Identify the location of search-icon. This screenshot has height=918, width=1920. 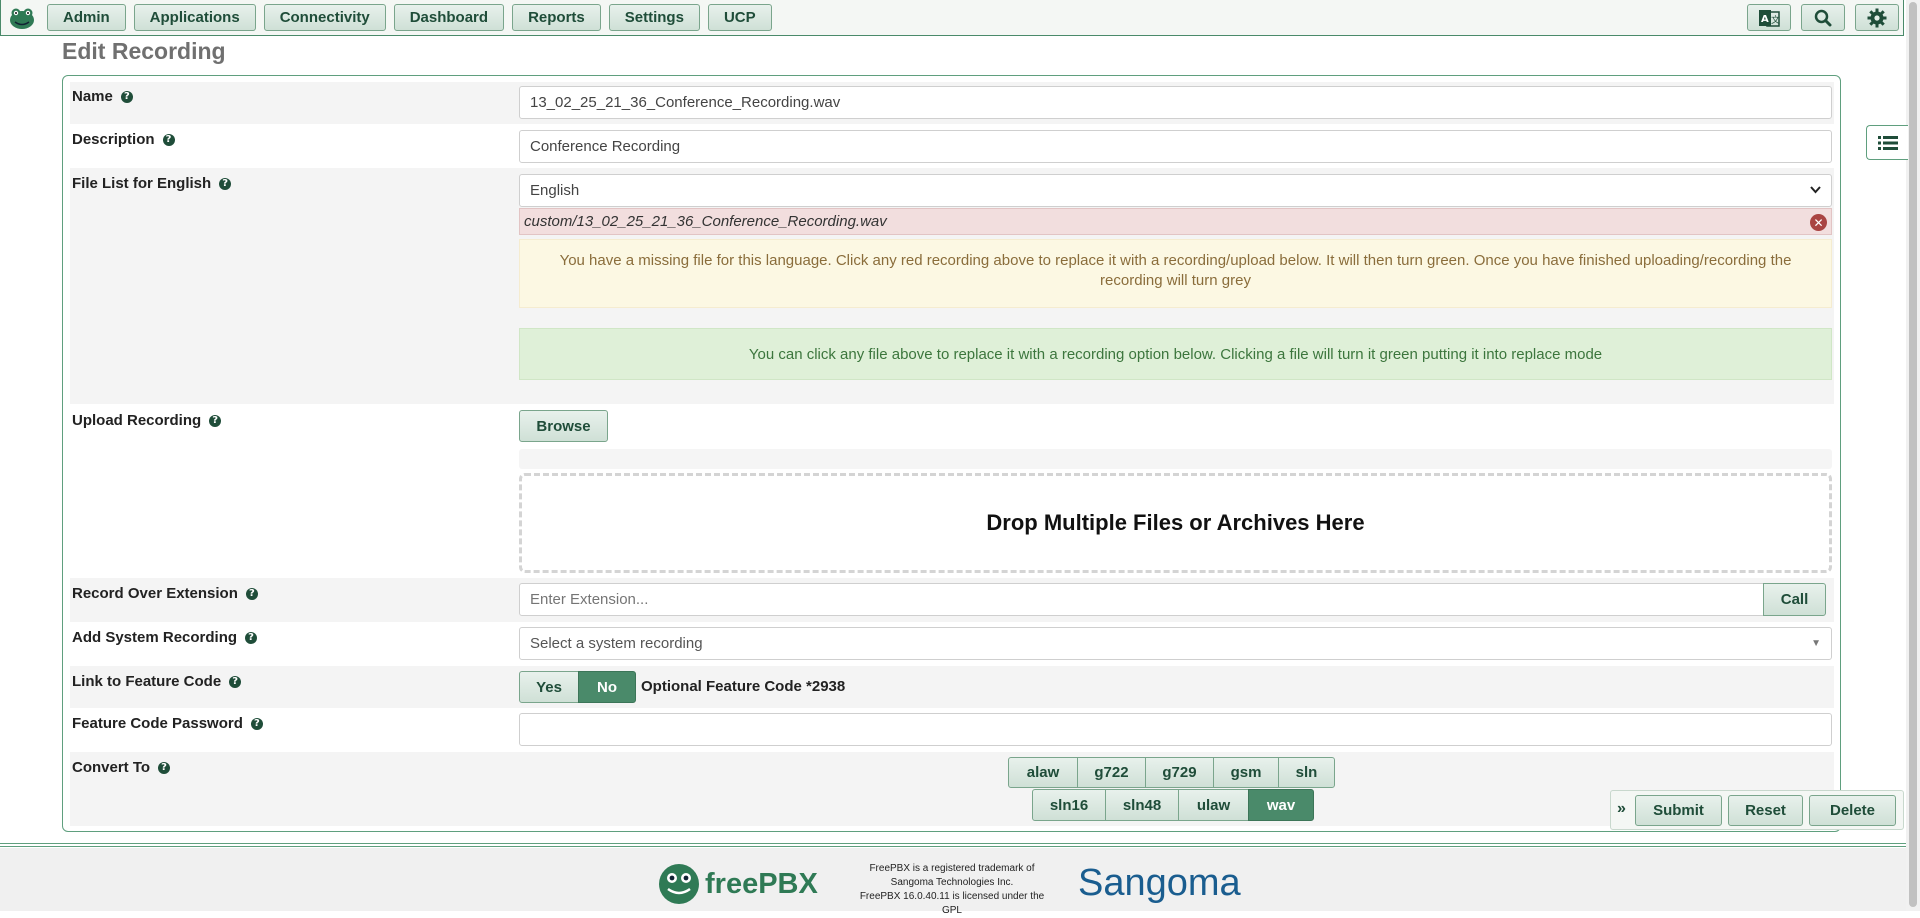
(1823, 17).